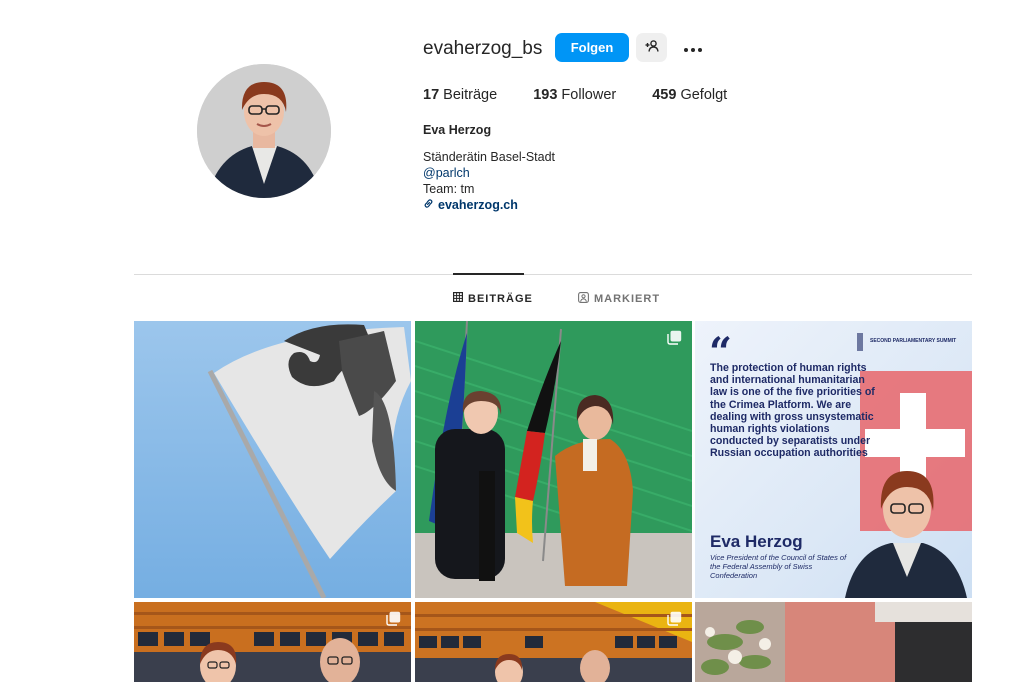 The image size is (1024, 682). Describe the element at coordinates (460, 95) in the screenshot. I see `posts-count: 17 Beiträge` at that location.